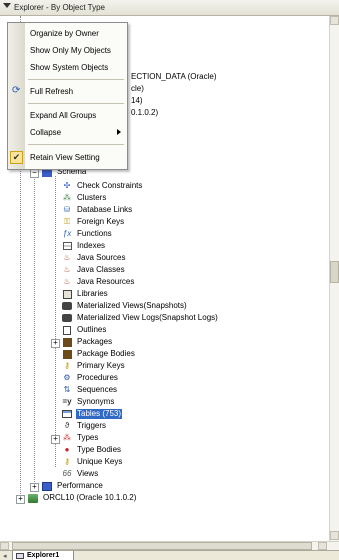 This screenshot has height=560, width=339. I want to click on tree-item-partial: 0.1.0.2), so click(144, 113).